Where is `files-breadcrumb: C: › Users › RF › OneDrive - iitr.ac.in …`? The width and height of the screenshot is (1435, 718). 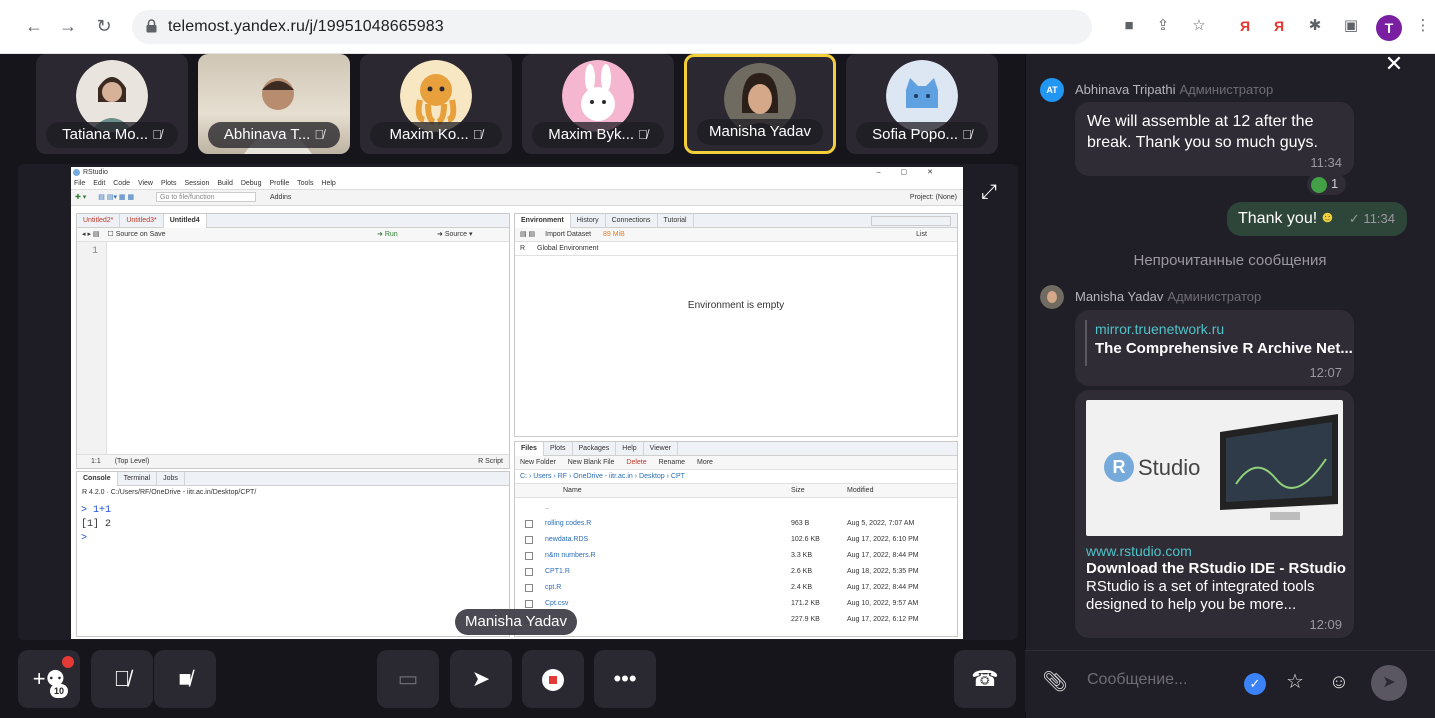
files-breadcrumb: C: › Users › RF › OneDrive - iitr.ac.in … is located at coordinates (736, 477).